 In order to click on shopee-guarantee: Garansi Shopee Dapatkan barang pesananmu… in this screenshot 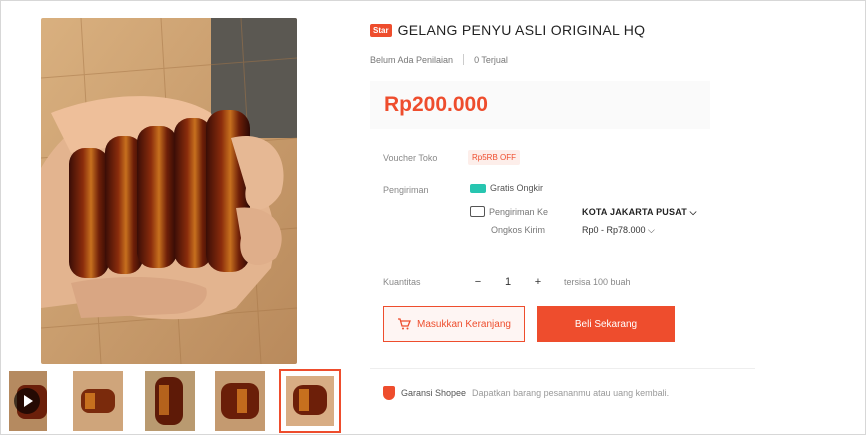, I will do `click(526, 393)`.